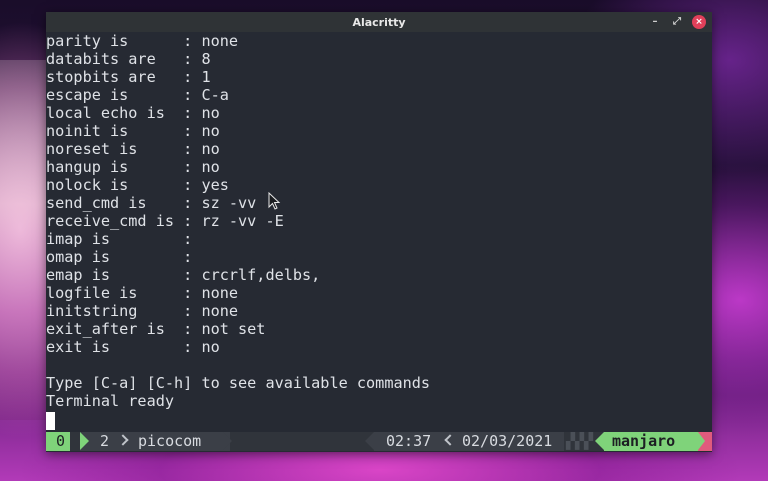 The width and height of the screenshot is (768, 481). Describe the element at coordinates (151, 203) in the screenshot. I see `terminal-line: send_cmd is : sz -vv` at that location.